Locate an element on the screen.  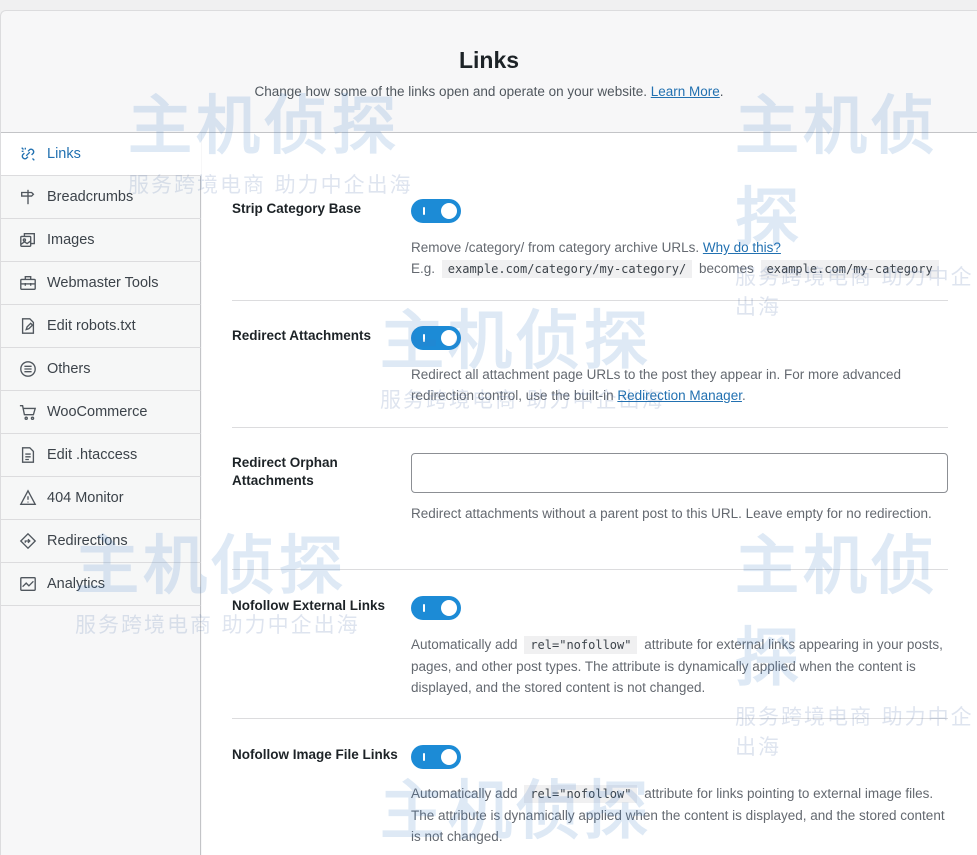
sidebar-item-redirections: Redirections is located at coordinates (101, 541).